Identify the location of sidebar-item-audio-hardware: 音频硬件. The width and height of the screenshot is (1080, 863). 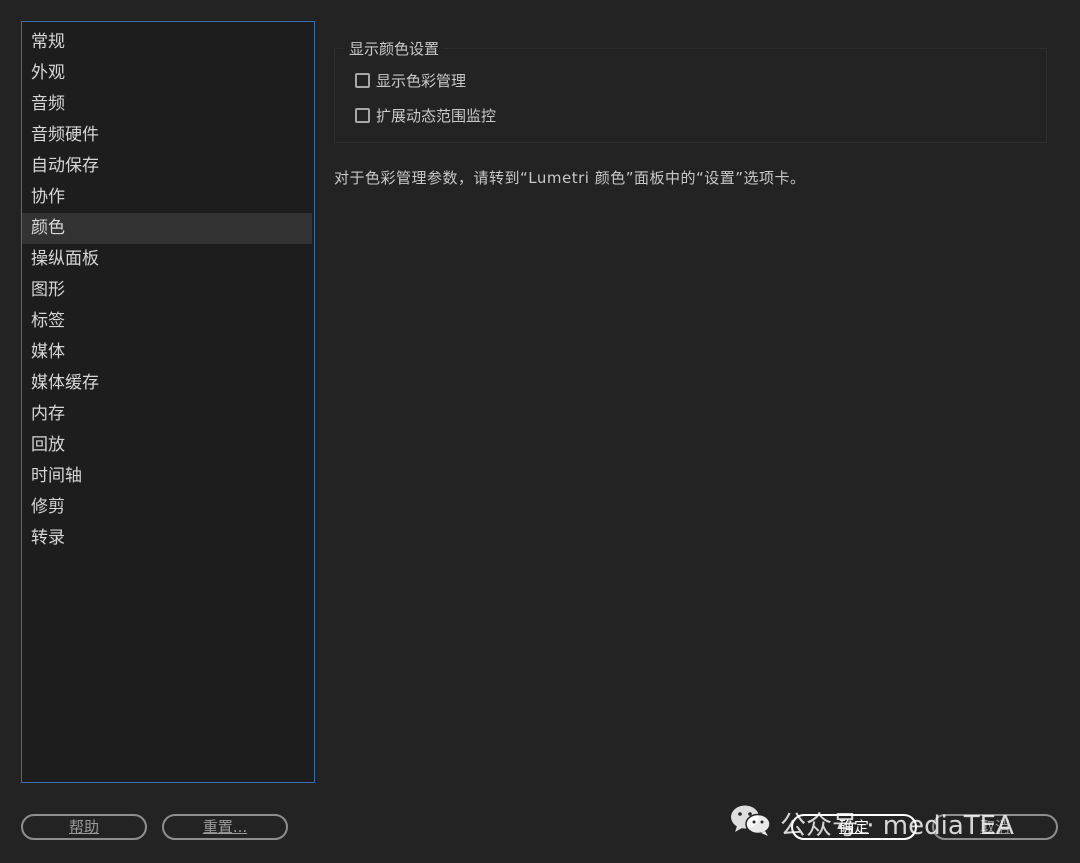
(168, 135).